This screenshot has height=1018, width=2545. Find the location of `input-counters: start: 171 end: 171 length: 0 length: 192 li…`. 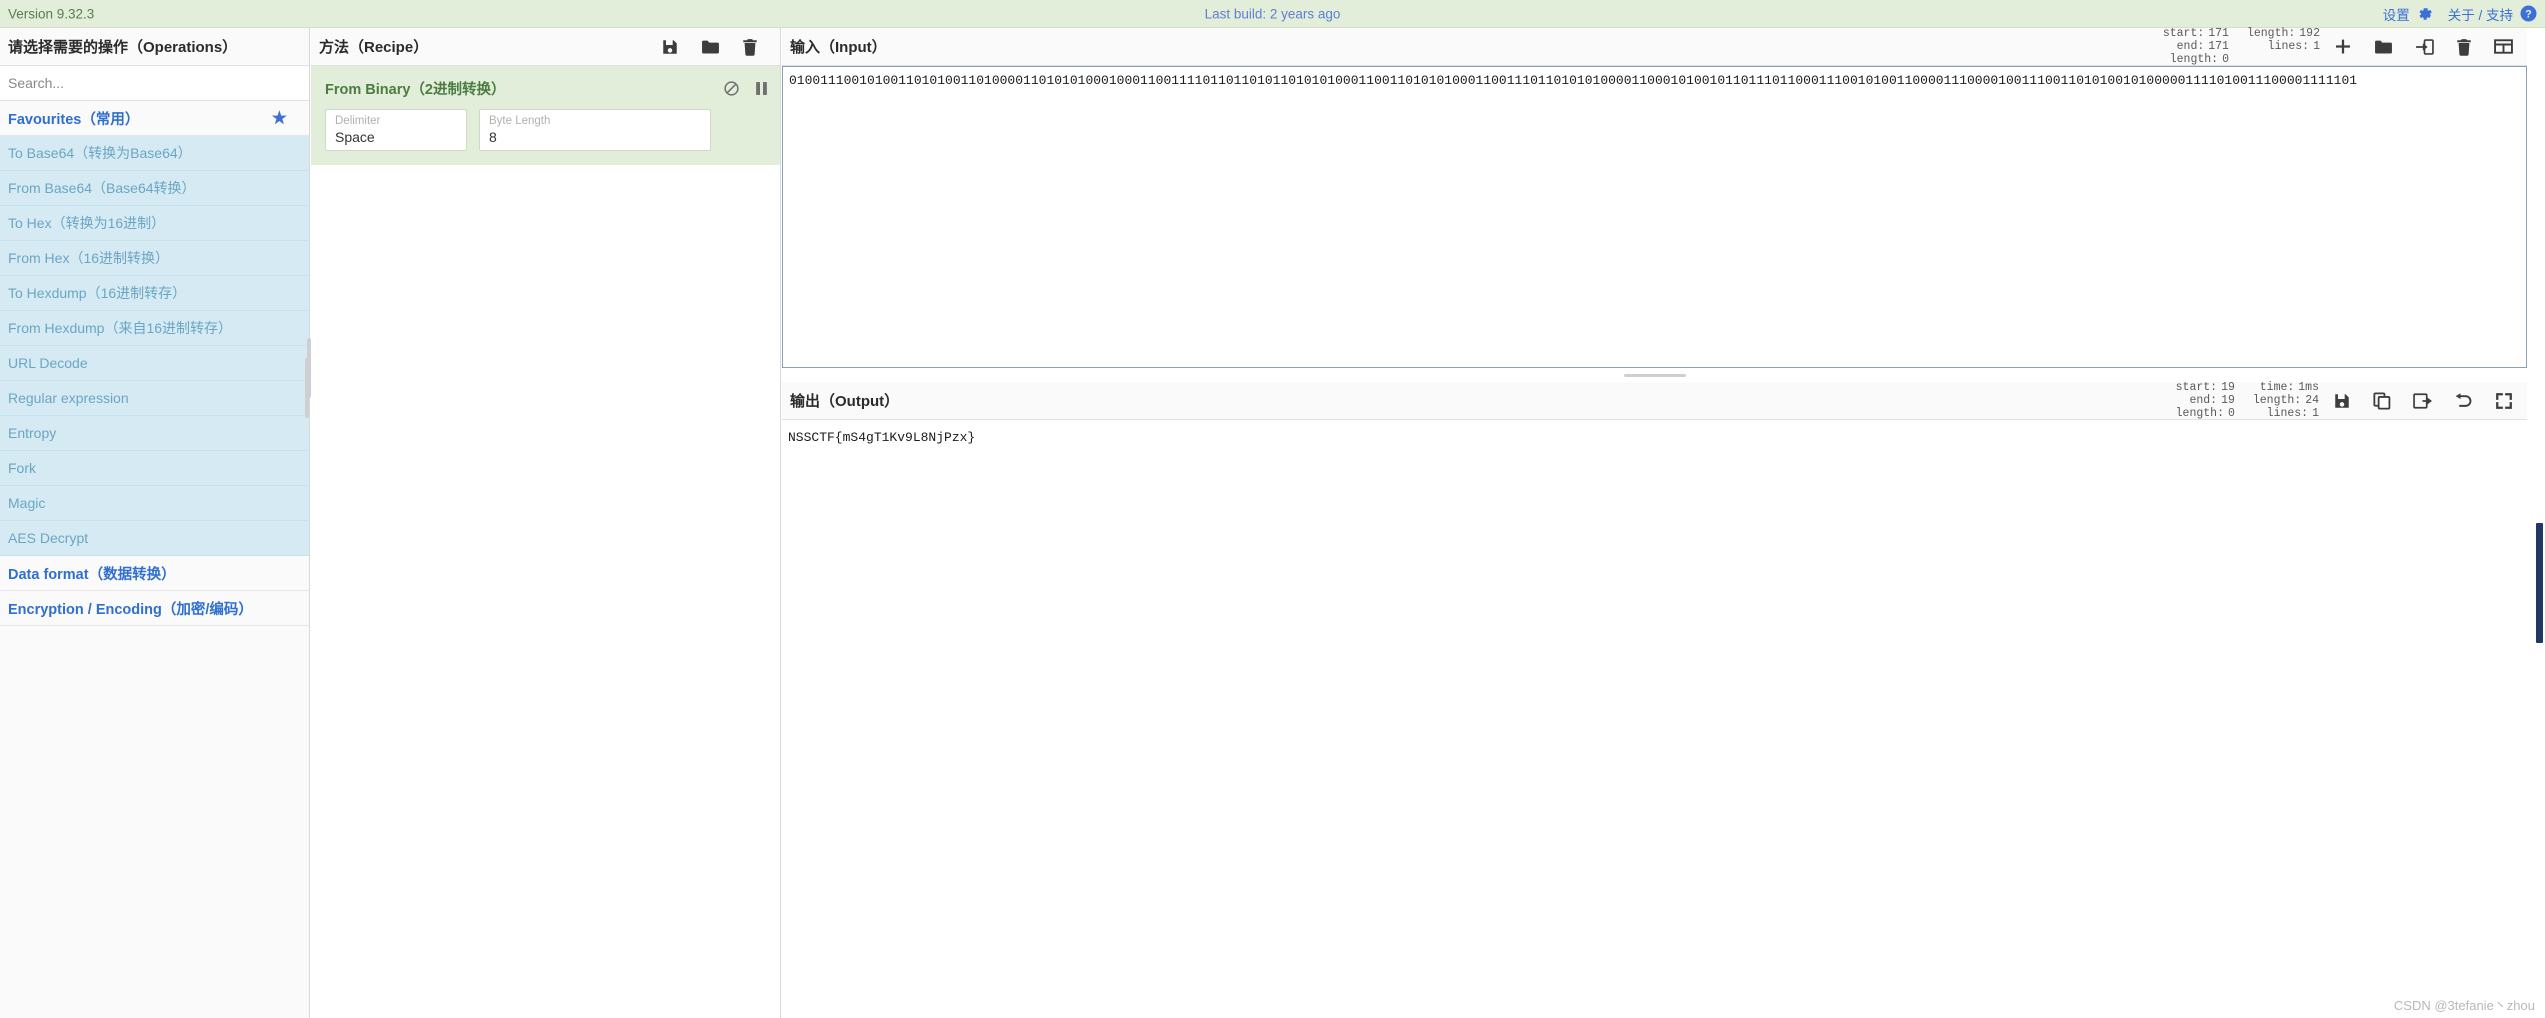

input-counters: start: 171 end: 171 length: 0 length: 192 li… is located at coordinates (2248, 46).